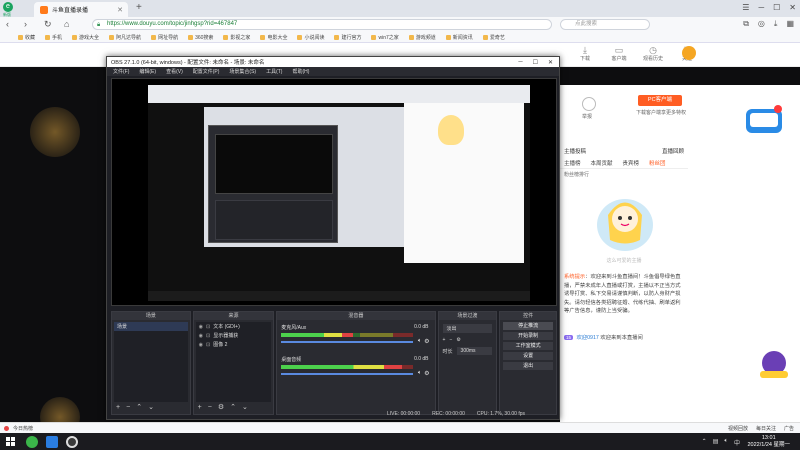 The image size is (800, 450). I want to click on close-window-icon: ✕, so click(792, 7).